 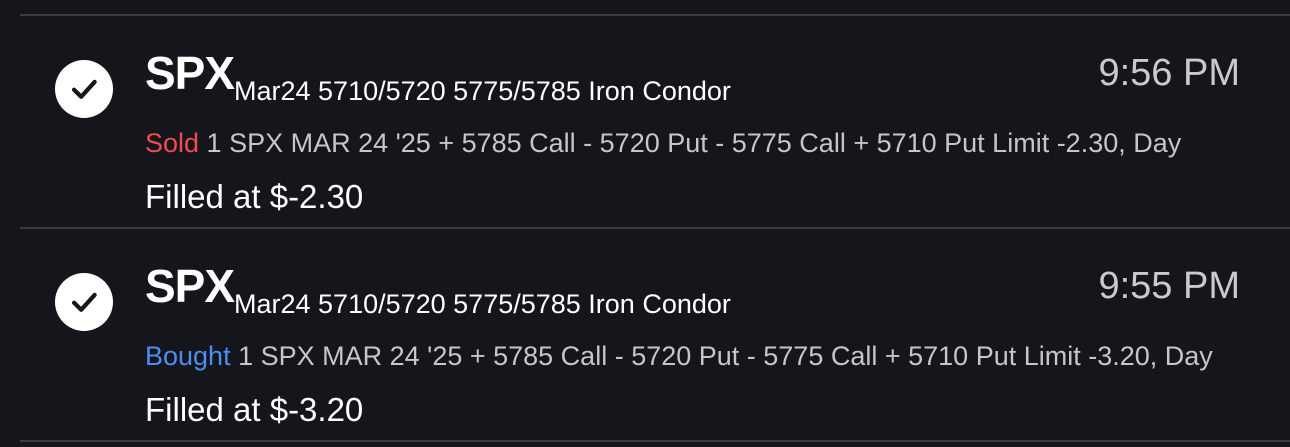 What do you see at coordinates (254, 196) in the screenshot?
I see `order-fill-status: Filled at $-2.30` at bounding box center [254, 196].